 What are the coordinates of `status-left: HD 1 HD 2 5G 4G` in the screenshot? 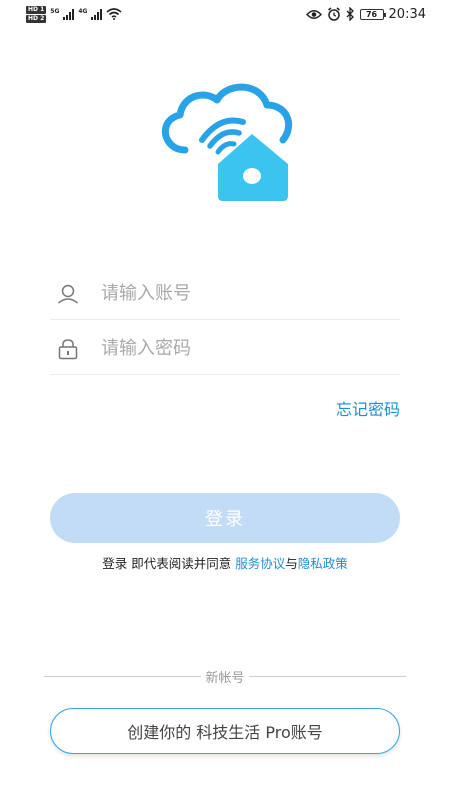 It's located at (74, 14).